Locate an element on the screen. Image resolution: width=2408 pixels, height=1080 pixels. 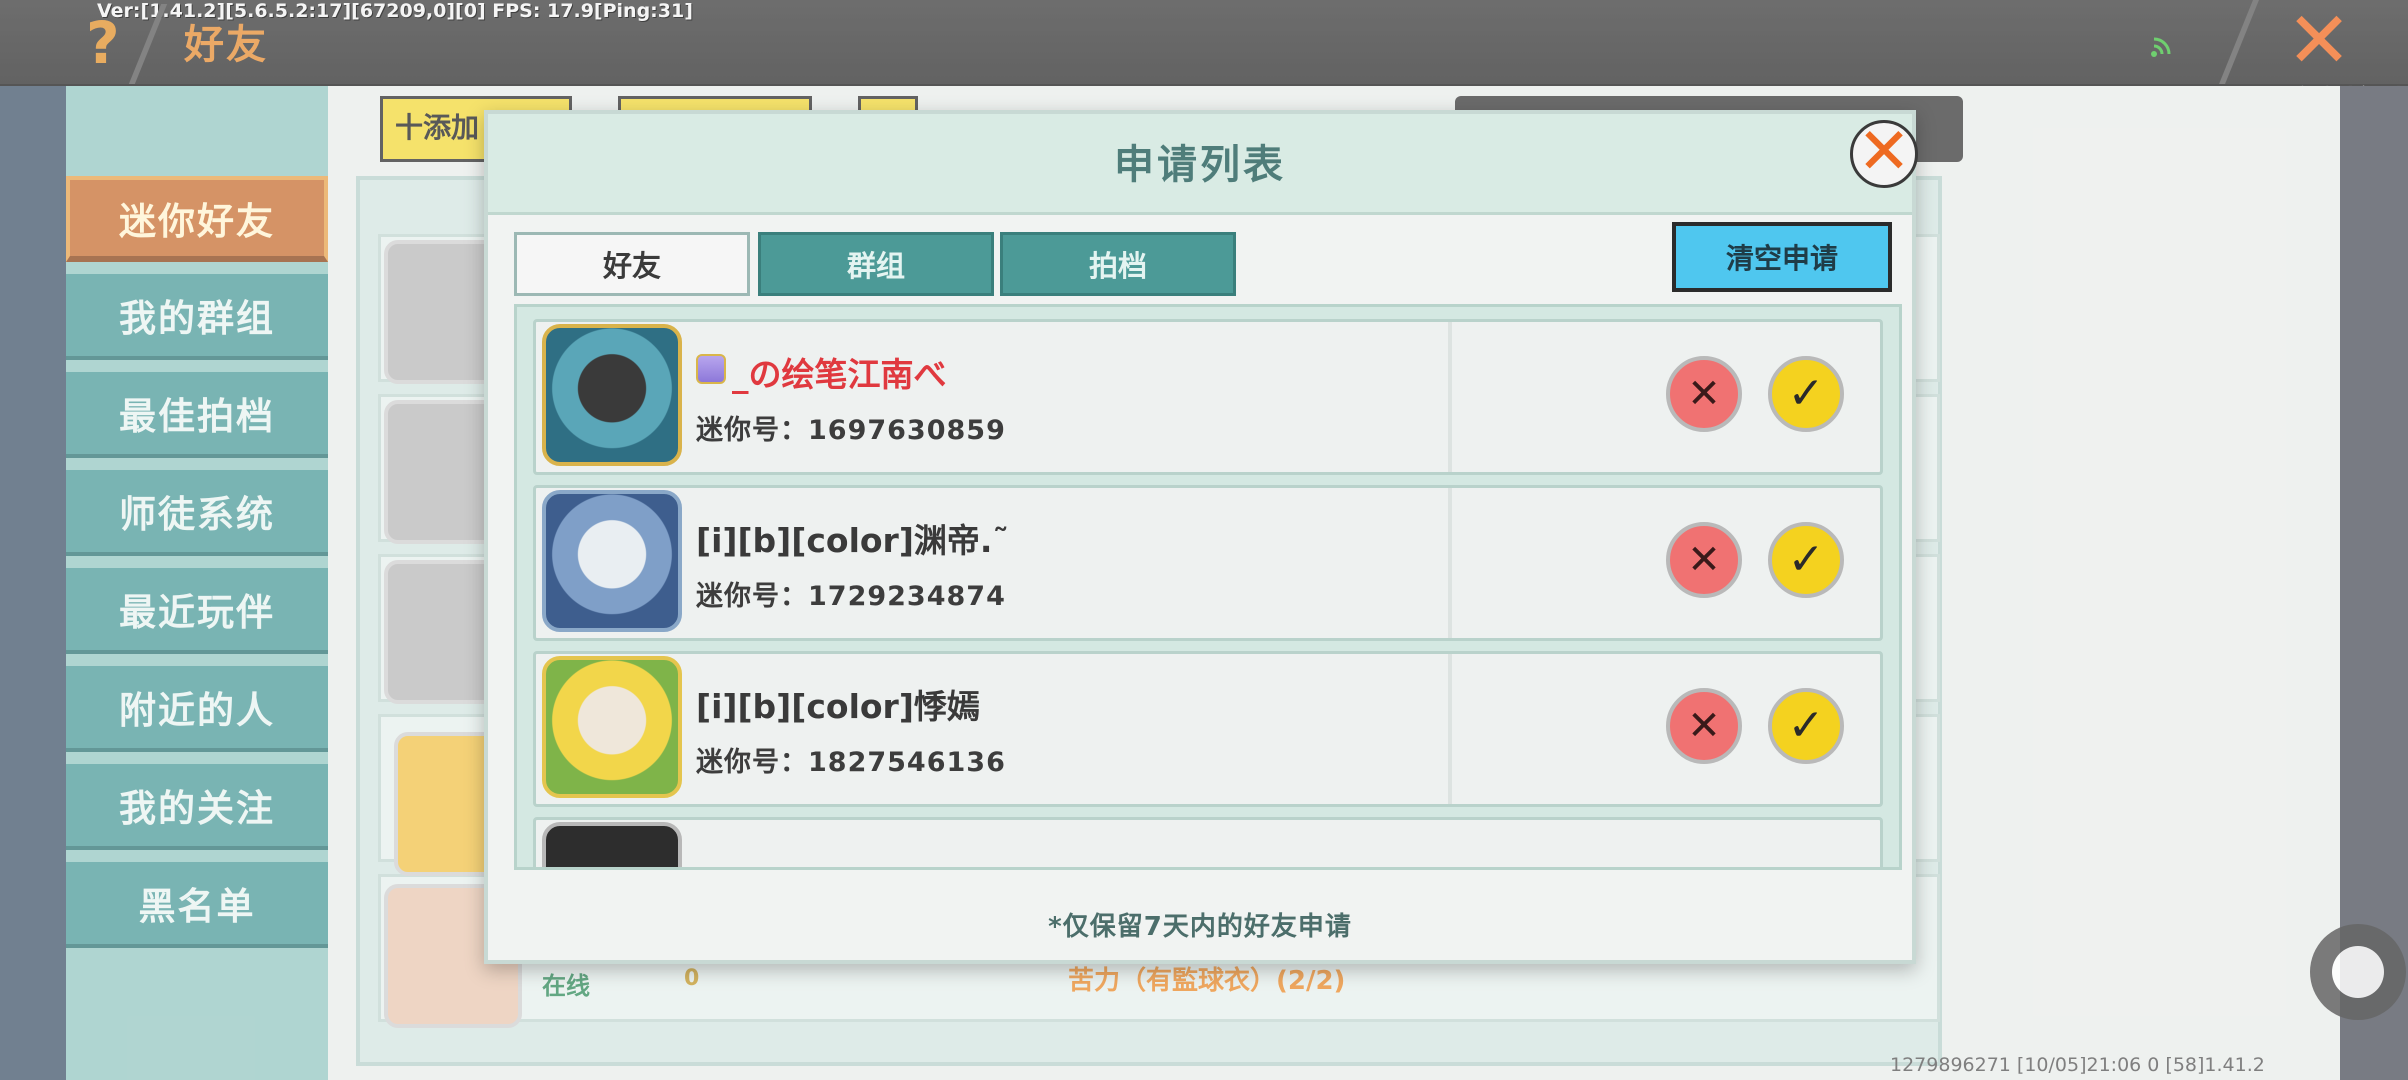
request-row: _の绘笔江南べ 迷你号：1697630859 ✕ ✓ is located at coordinates (1208, 397).